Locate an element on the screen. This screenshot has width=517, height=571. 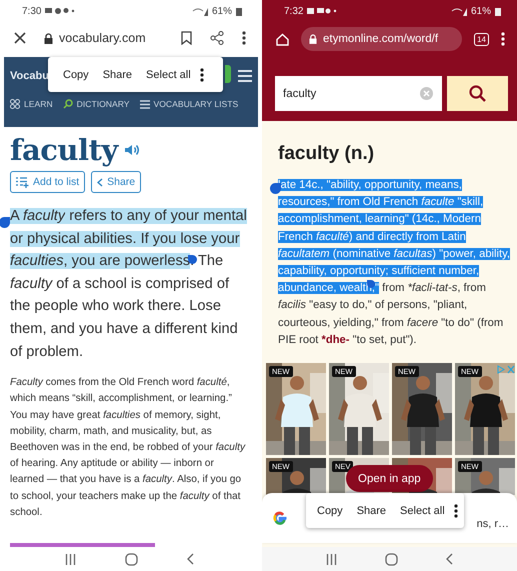
short-definition: A faculty refers to any of your mental or physical abilities. If you lose your faculties, you are powerless. The faculty of a school is comprised of the people who work there. Lose them, and you have a different kind of problem. is located at coordinates (129, 284).